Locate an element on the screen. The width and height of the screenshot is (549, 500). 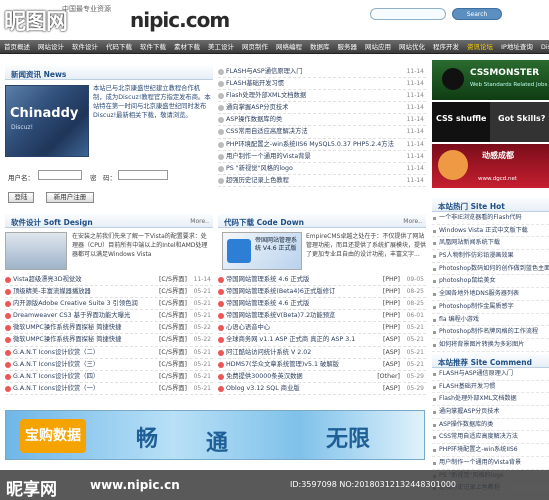
password-field is located at coordinates (143, 175).